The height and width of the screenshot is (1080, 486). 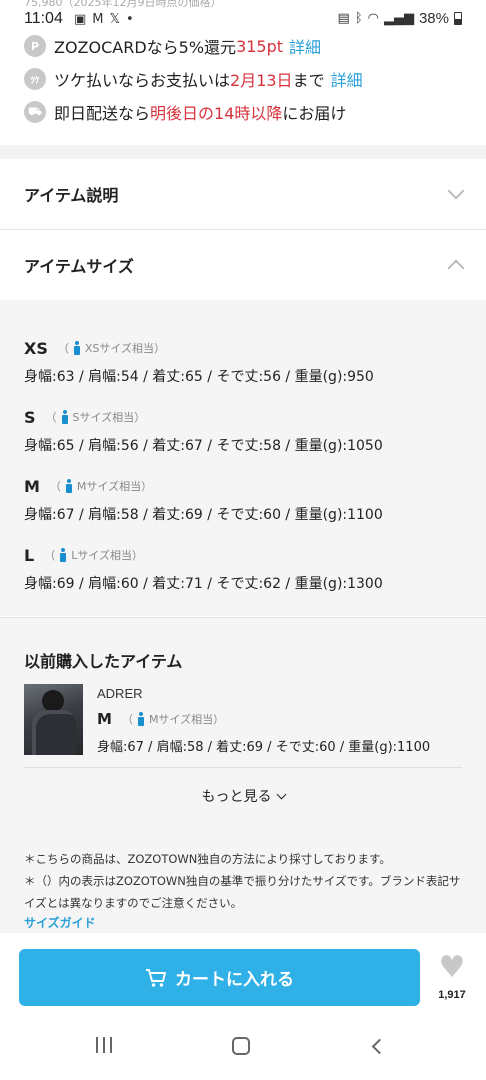 I want to click on zozocard-row: P ZOZOCARDなら5%還元 315pt 詳細, so click(x=172, y=46).